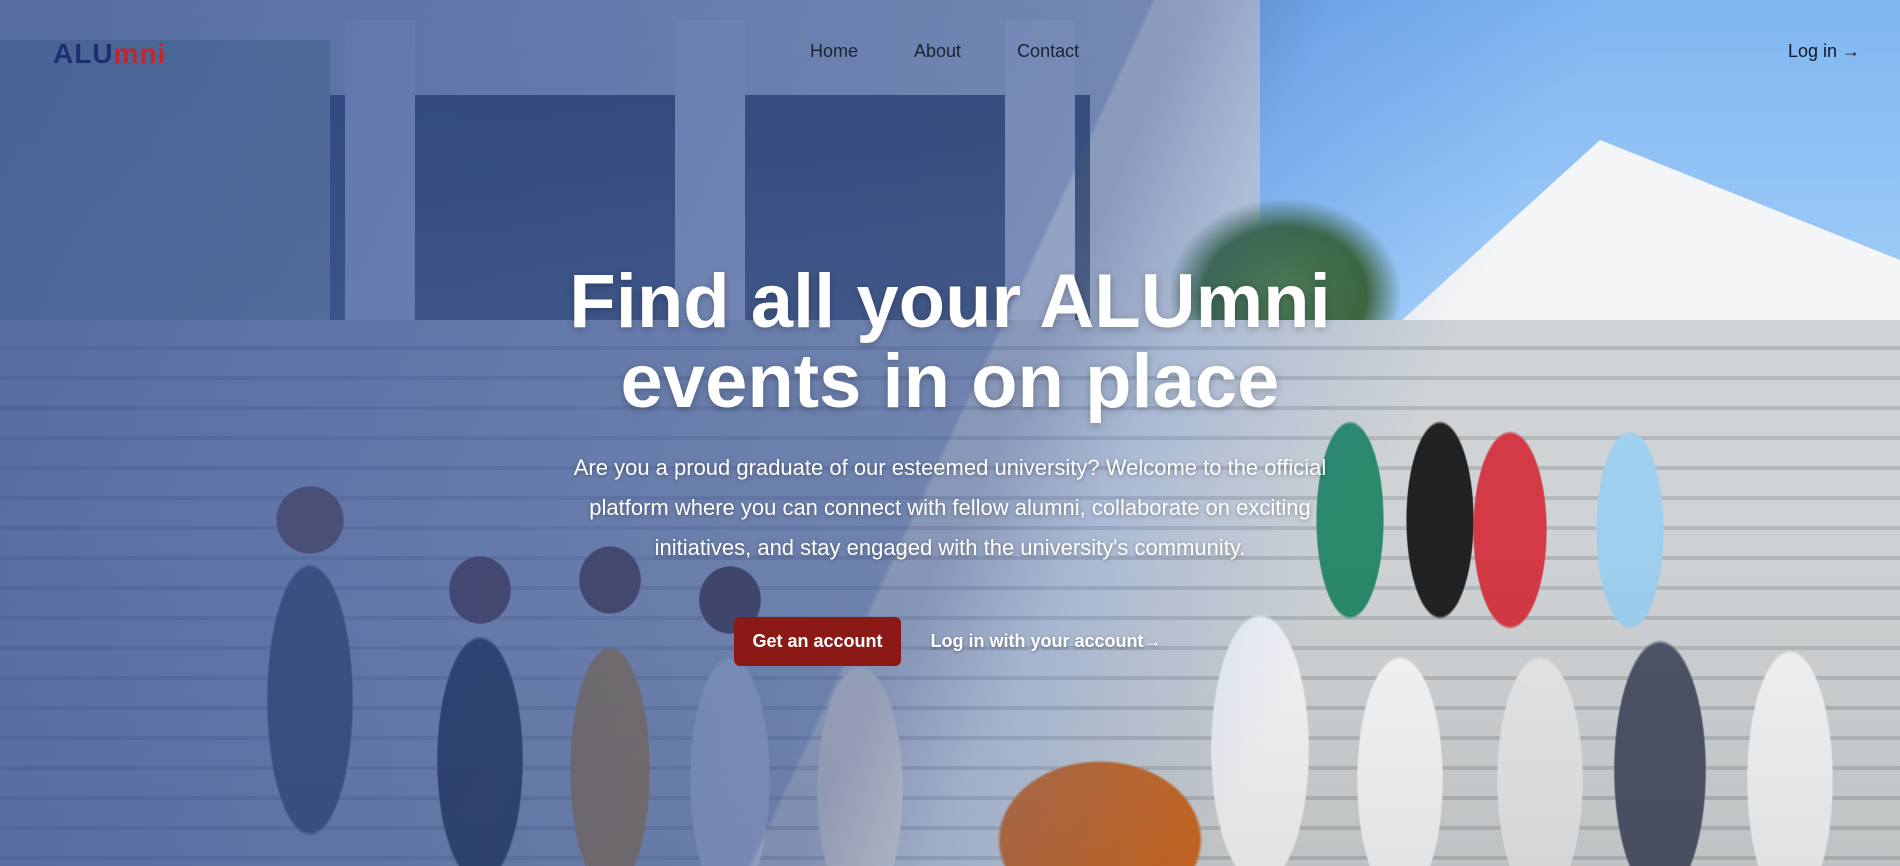  Describe the element at coordinates (834, 51) in the screenshot. I see `nav-link-home: Home` at that location.